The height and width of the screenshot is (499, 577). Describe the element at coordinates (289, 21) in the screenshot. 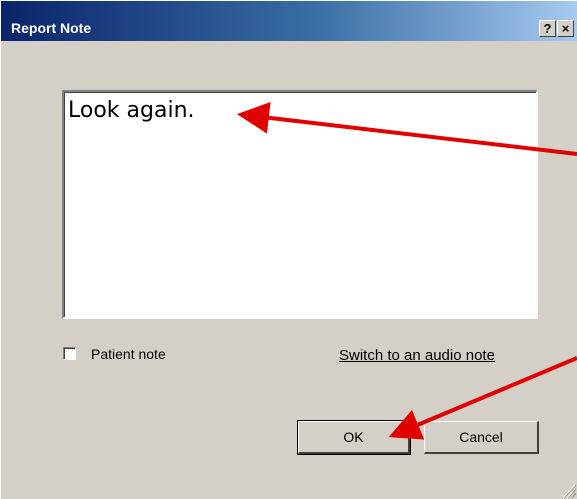

I see `title-bar: Report Note ? ×` at that location.